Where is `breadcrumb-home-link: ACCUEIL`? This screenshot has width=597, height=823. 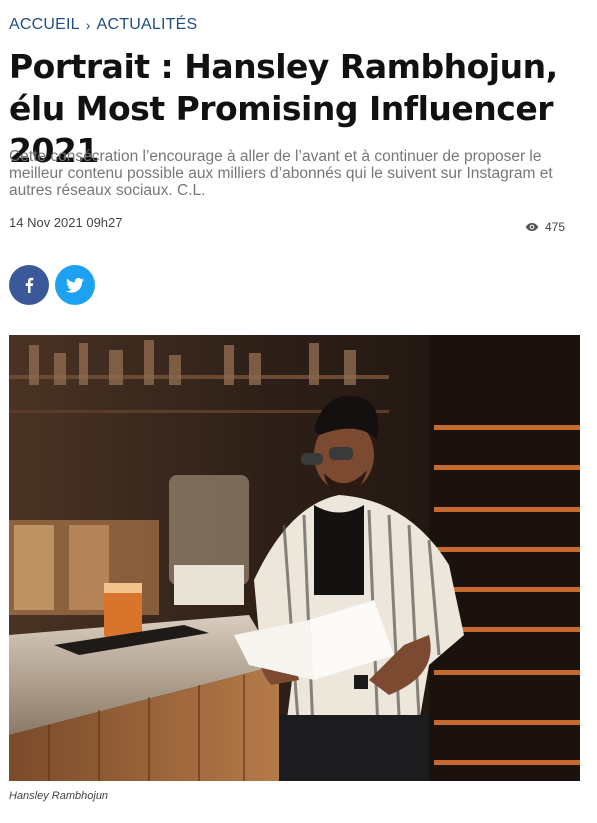
breadcrumb-home-link: ACCUEIL is located at coordinates (44, 25).